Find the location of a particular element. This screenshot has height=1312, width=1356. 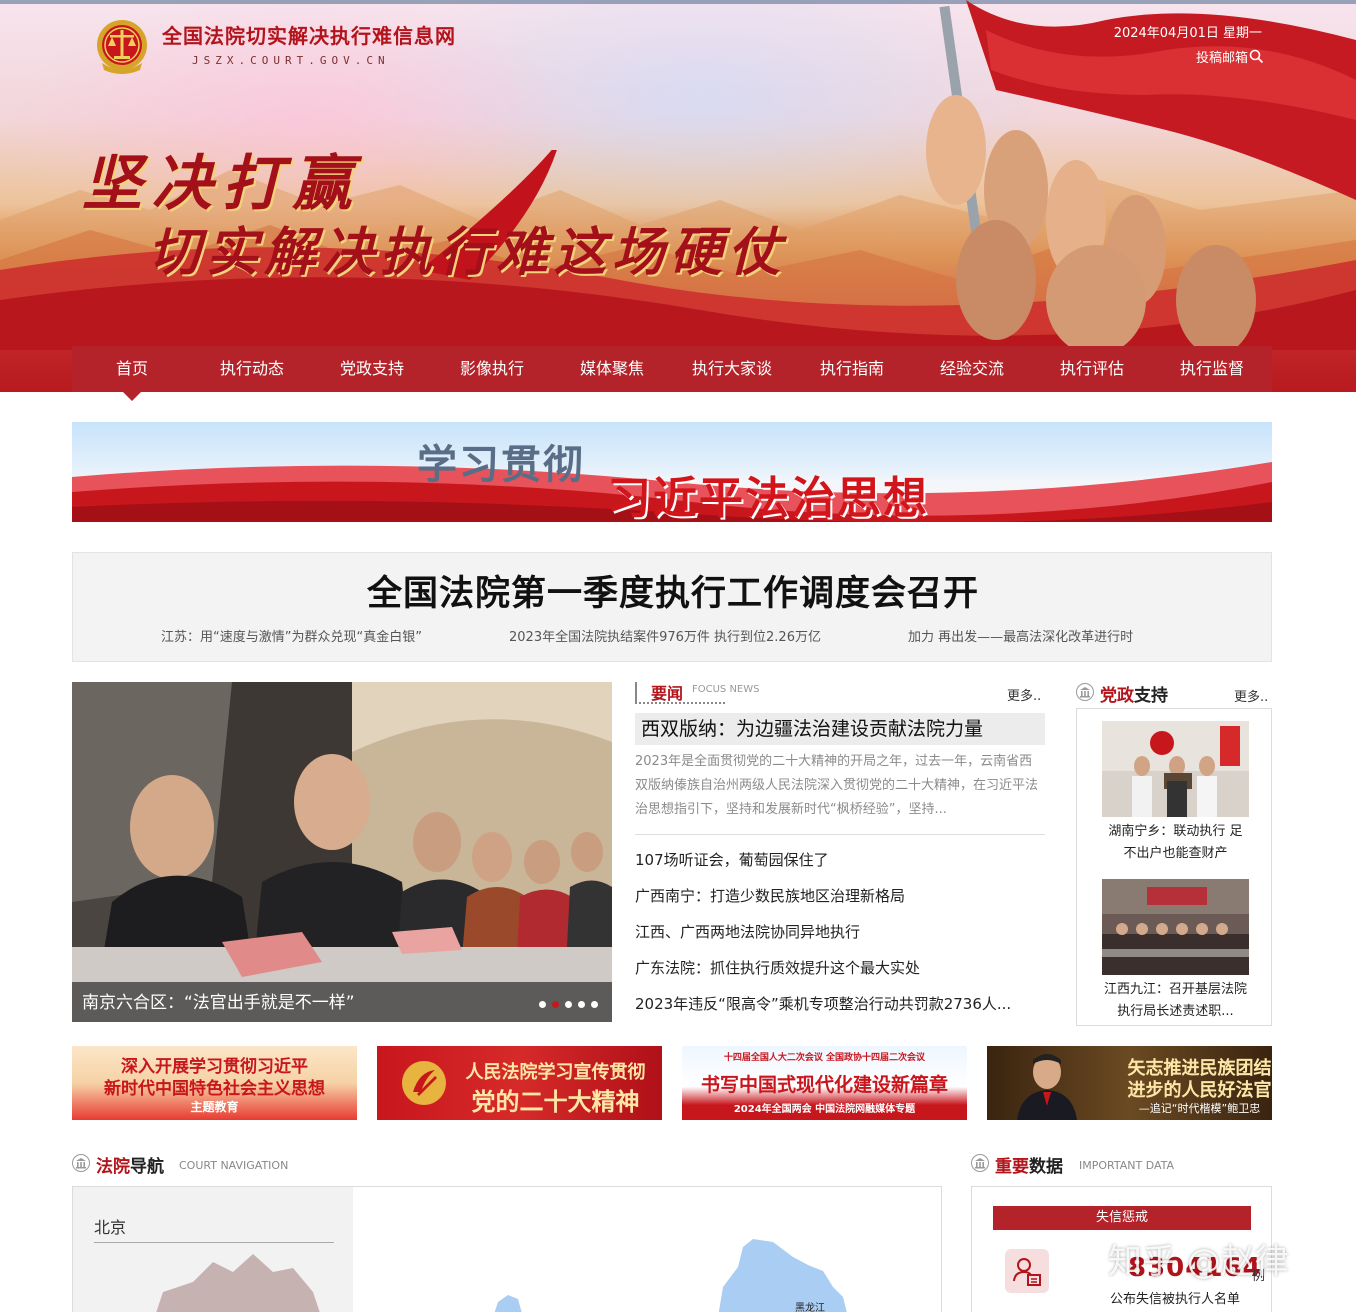

promo-banner-theme-education: 深入开展学习贯彻习近平 新时代中国特色社会主义思想 主题教育 is located at coordinates (214, 1083).